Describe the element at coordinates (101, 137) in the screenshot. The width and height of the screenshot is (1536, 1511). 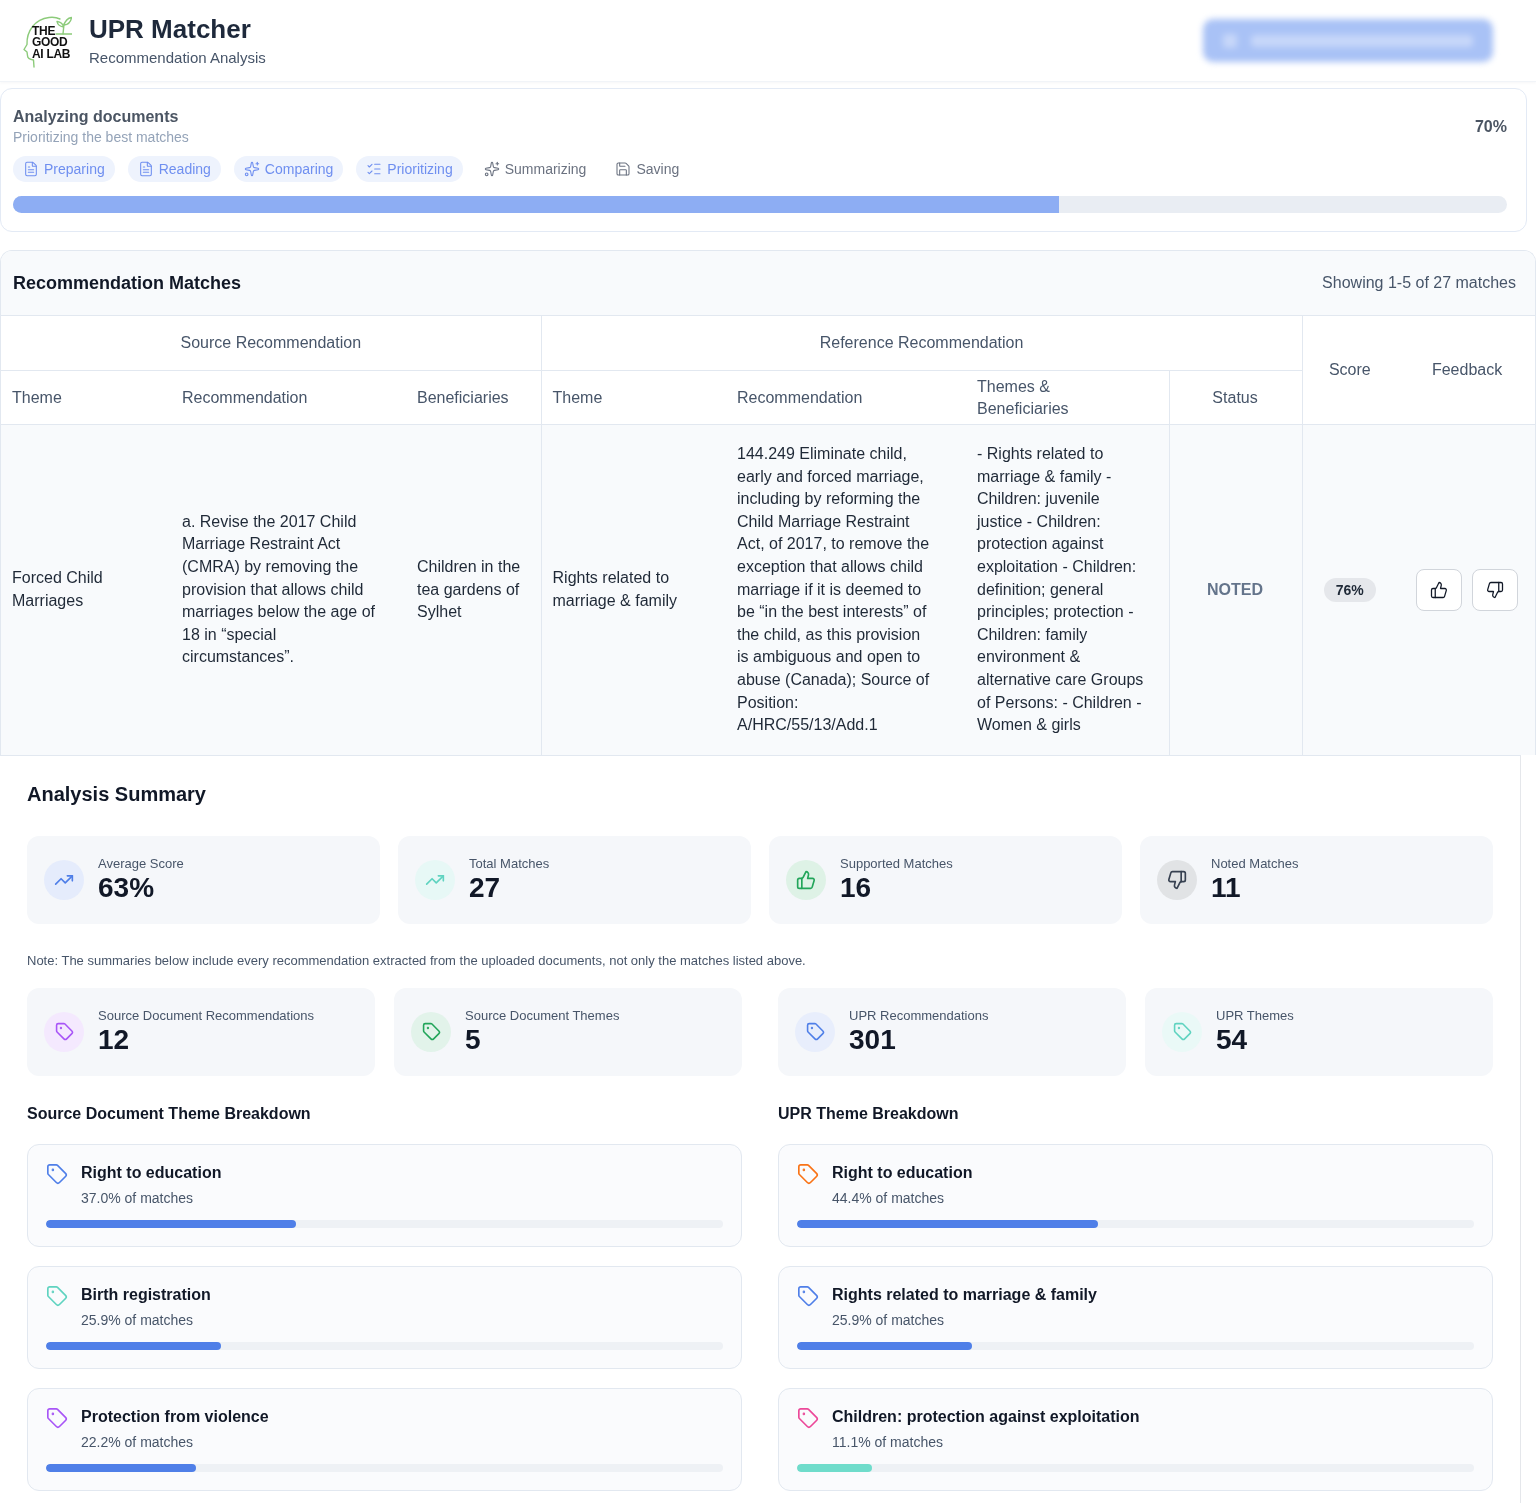
I see `progress-subtitle: Prioritizing the best matches` at that location.